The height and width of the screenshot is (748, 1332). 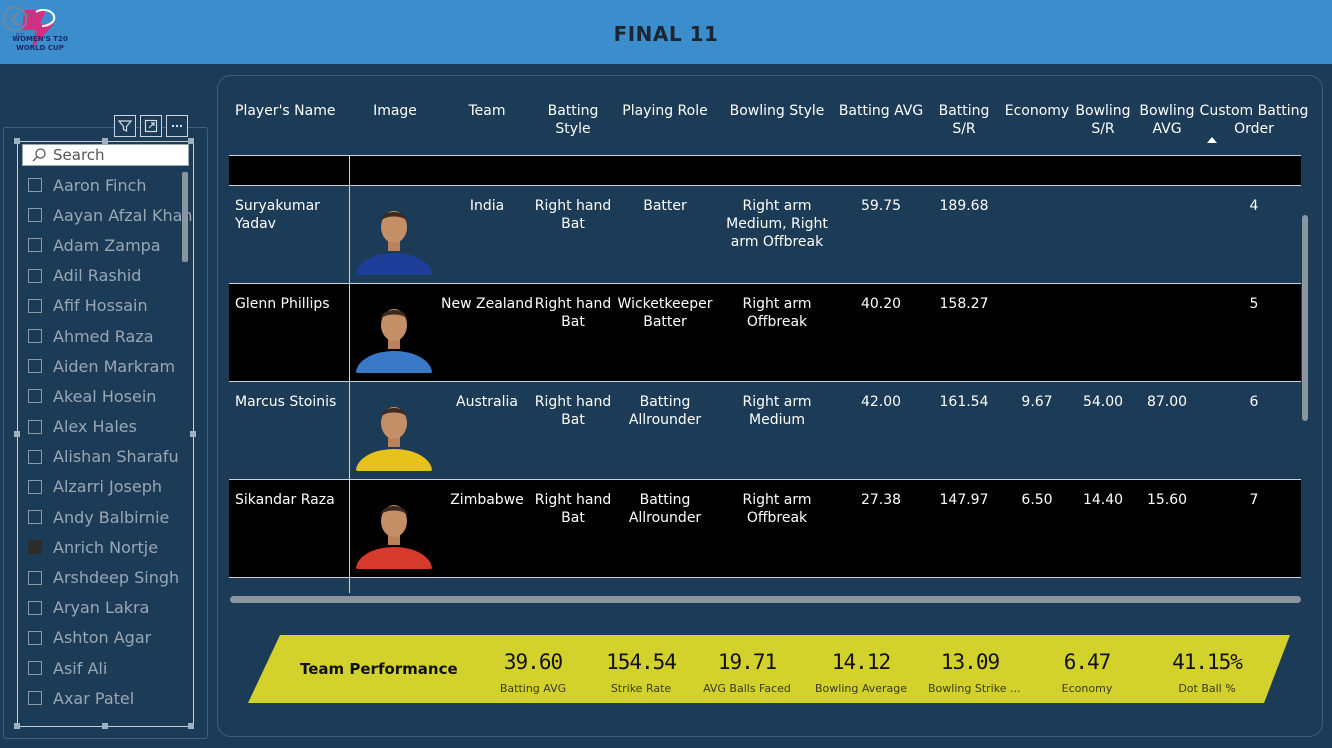 I want to click on filter-icon, so click(x=125, y=126).